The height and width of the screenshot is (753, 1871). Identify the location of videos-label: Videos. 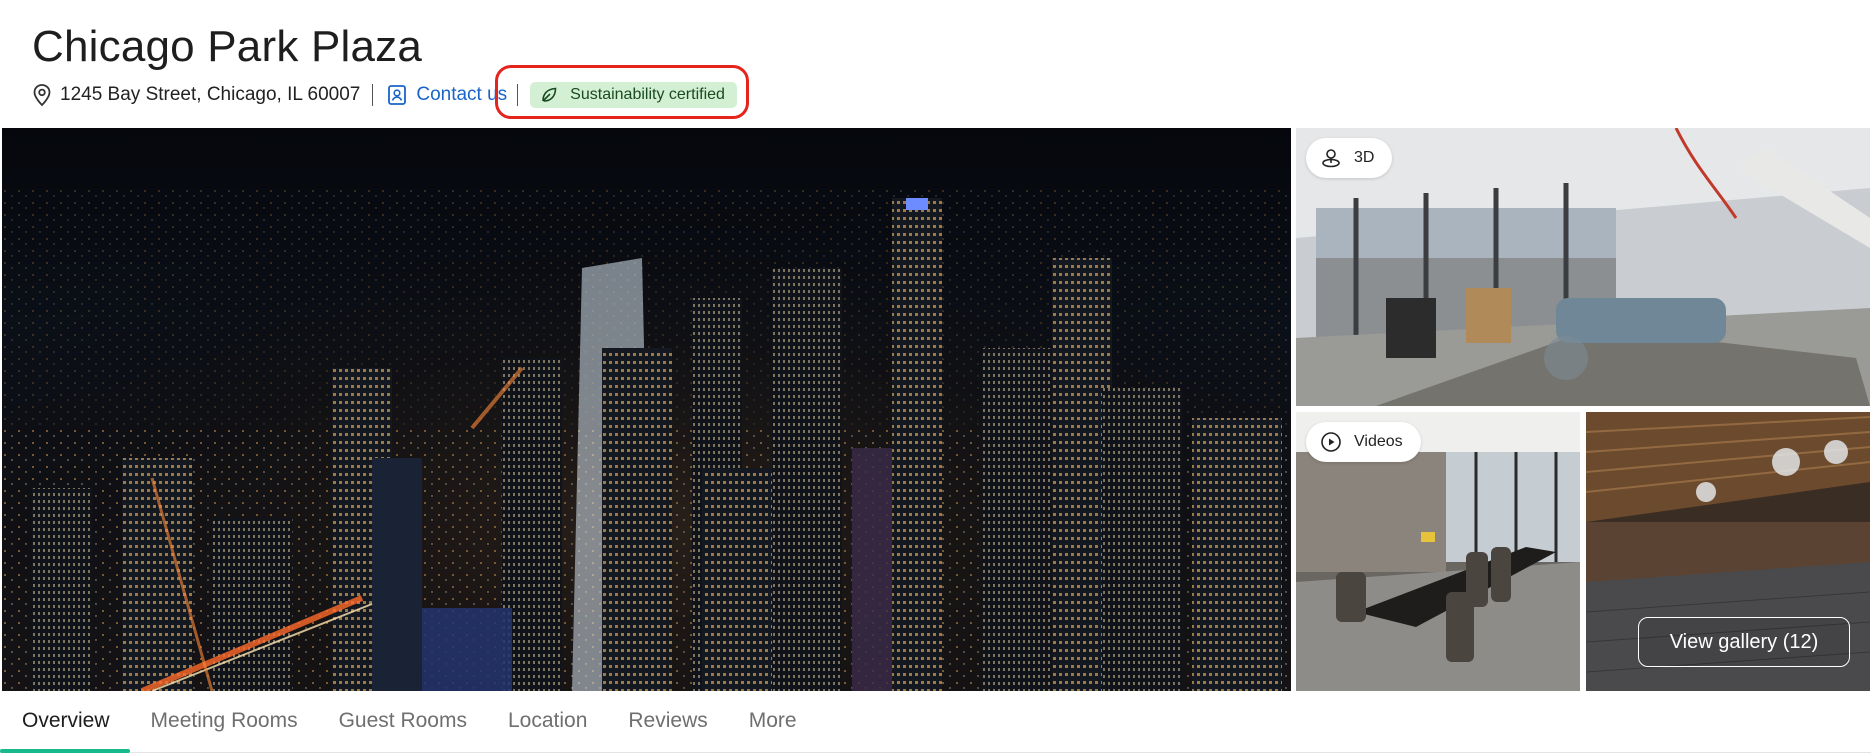
(1378, 441).